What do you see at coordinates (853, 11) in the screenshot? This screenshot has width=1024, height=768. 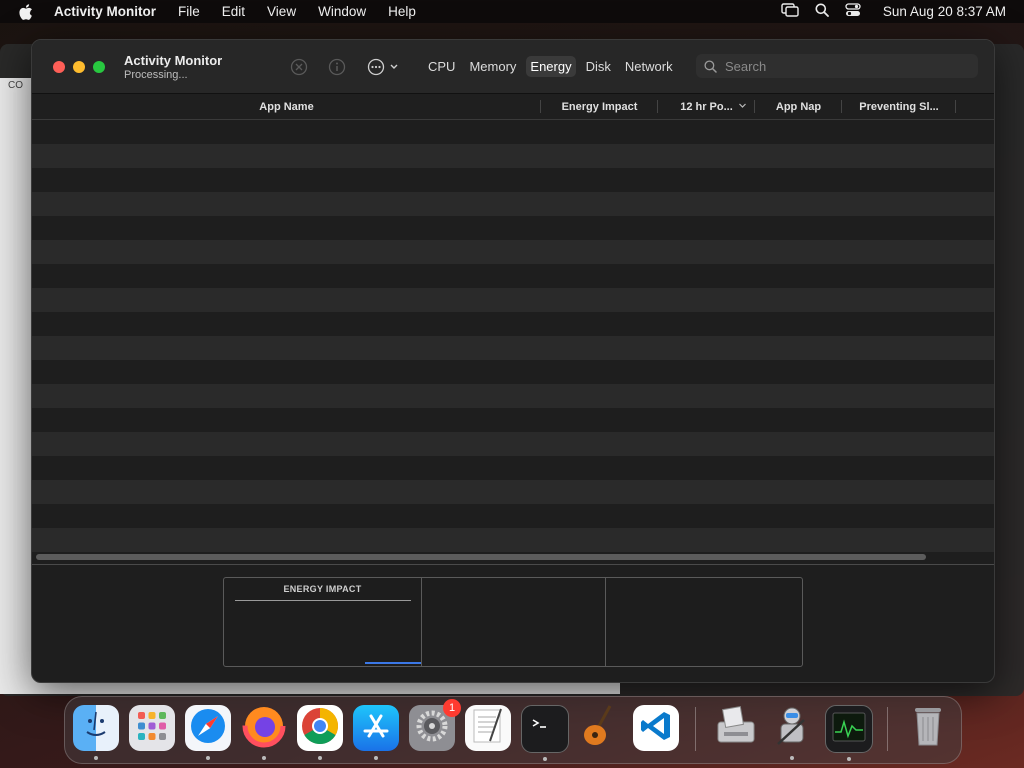 I see `control-center-icon` at bounding box center [853, 11].